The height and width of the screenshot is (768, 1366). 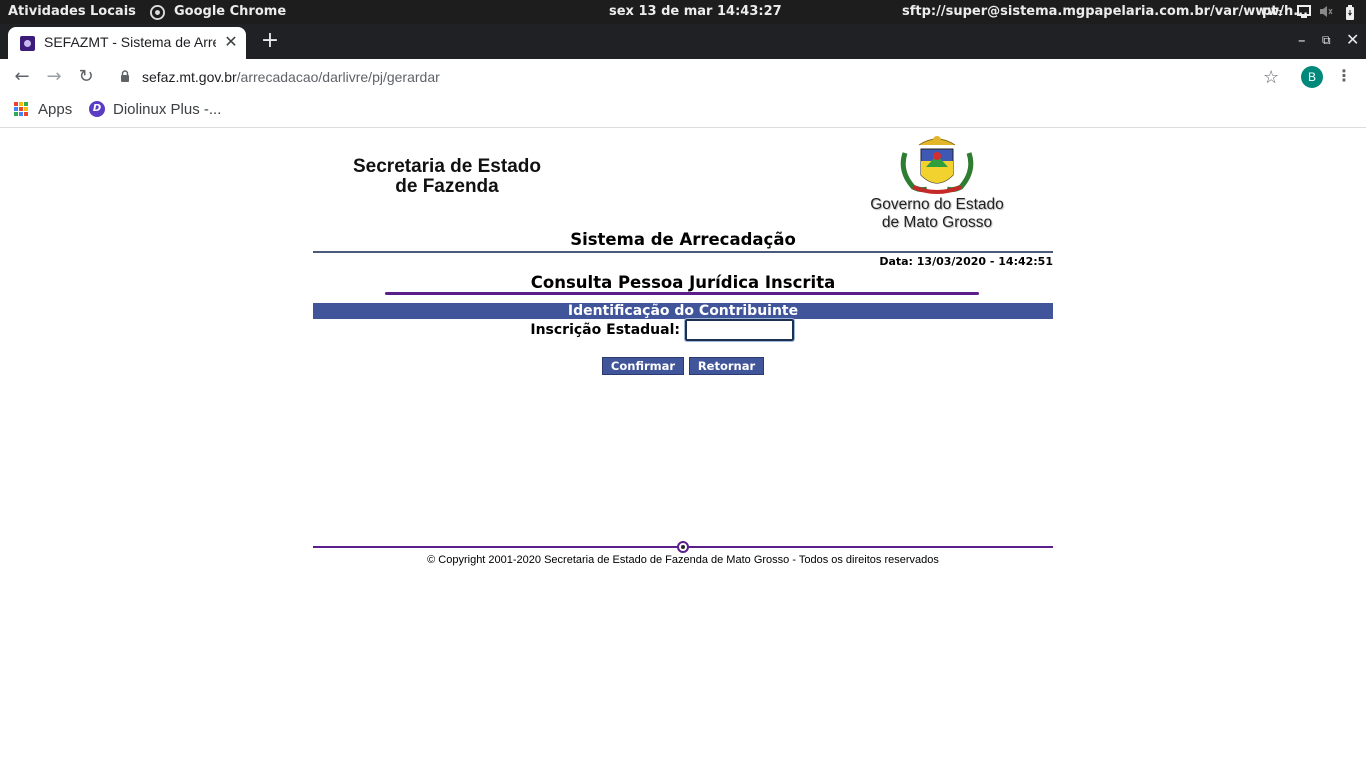 I want to click on app-menu: Google Chrome, so click(x=230, y=11).